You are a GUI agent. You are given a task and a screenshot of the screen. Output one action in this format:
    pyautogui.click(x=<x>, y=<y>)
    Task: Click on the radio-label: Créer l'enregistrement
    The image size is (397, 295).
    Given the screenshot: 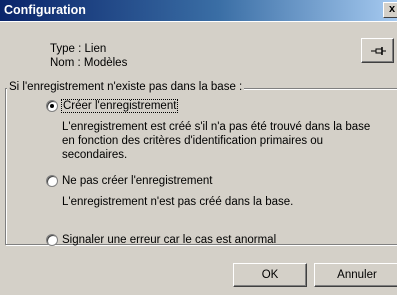 What is the action you would take?
    pyautogui.click(x=119, y=106)
    